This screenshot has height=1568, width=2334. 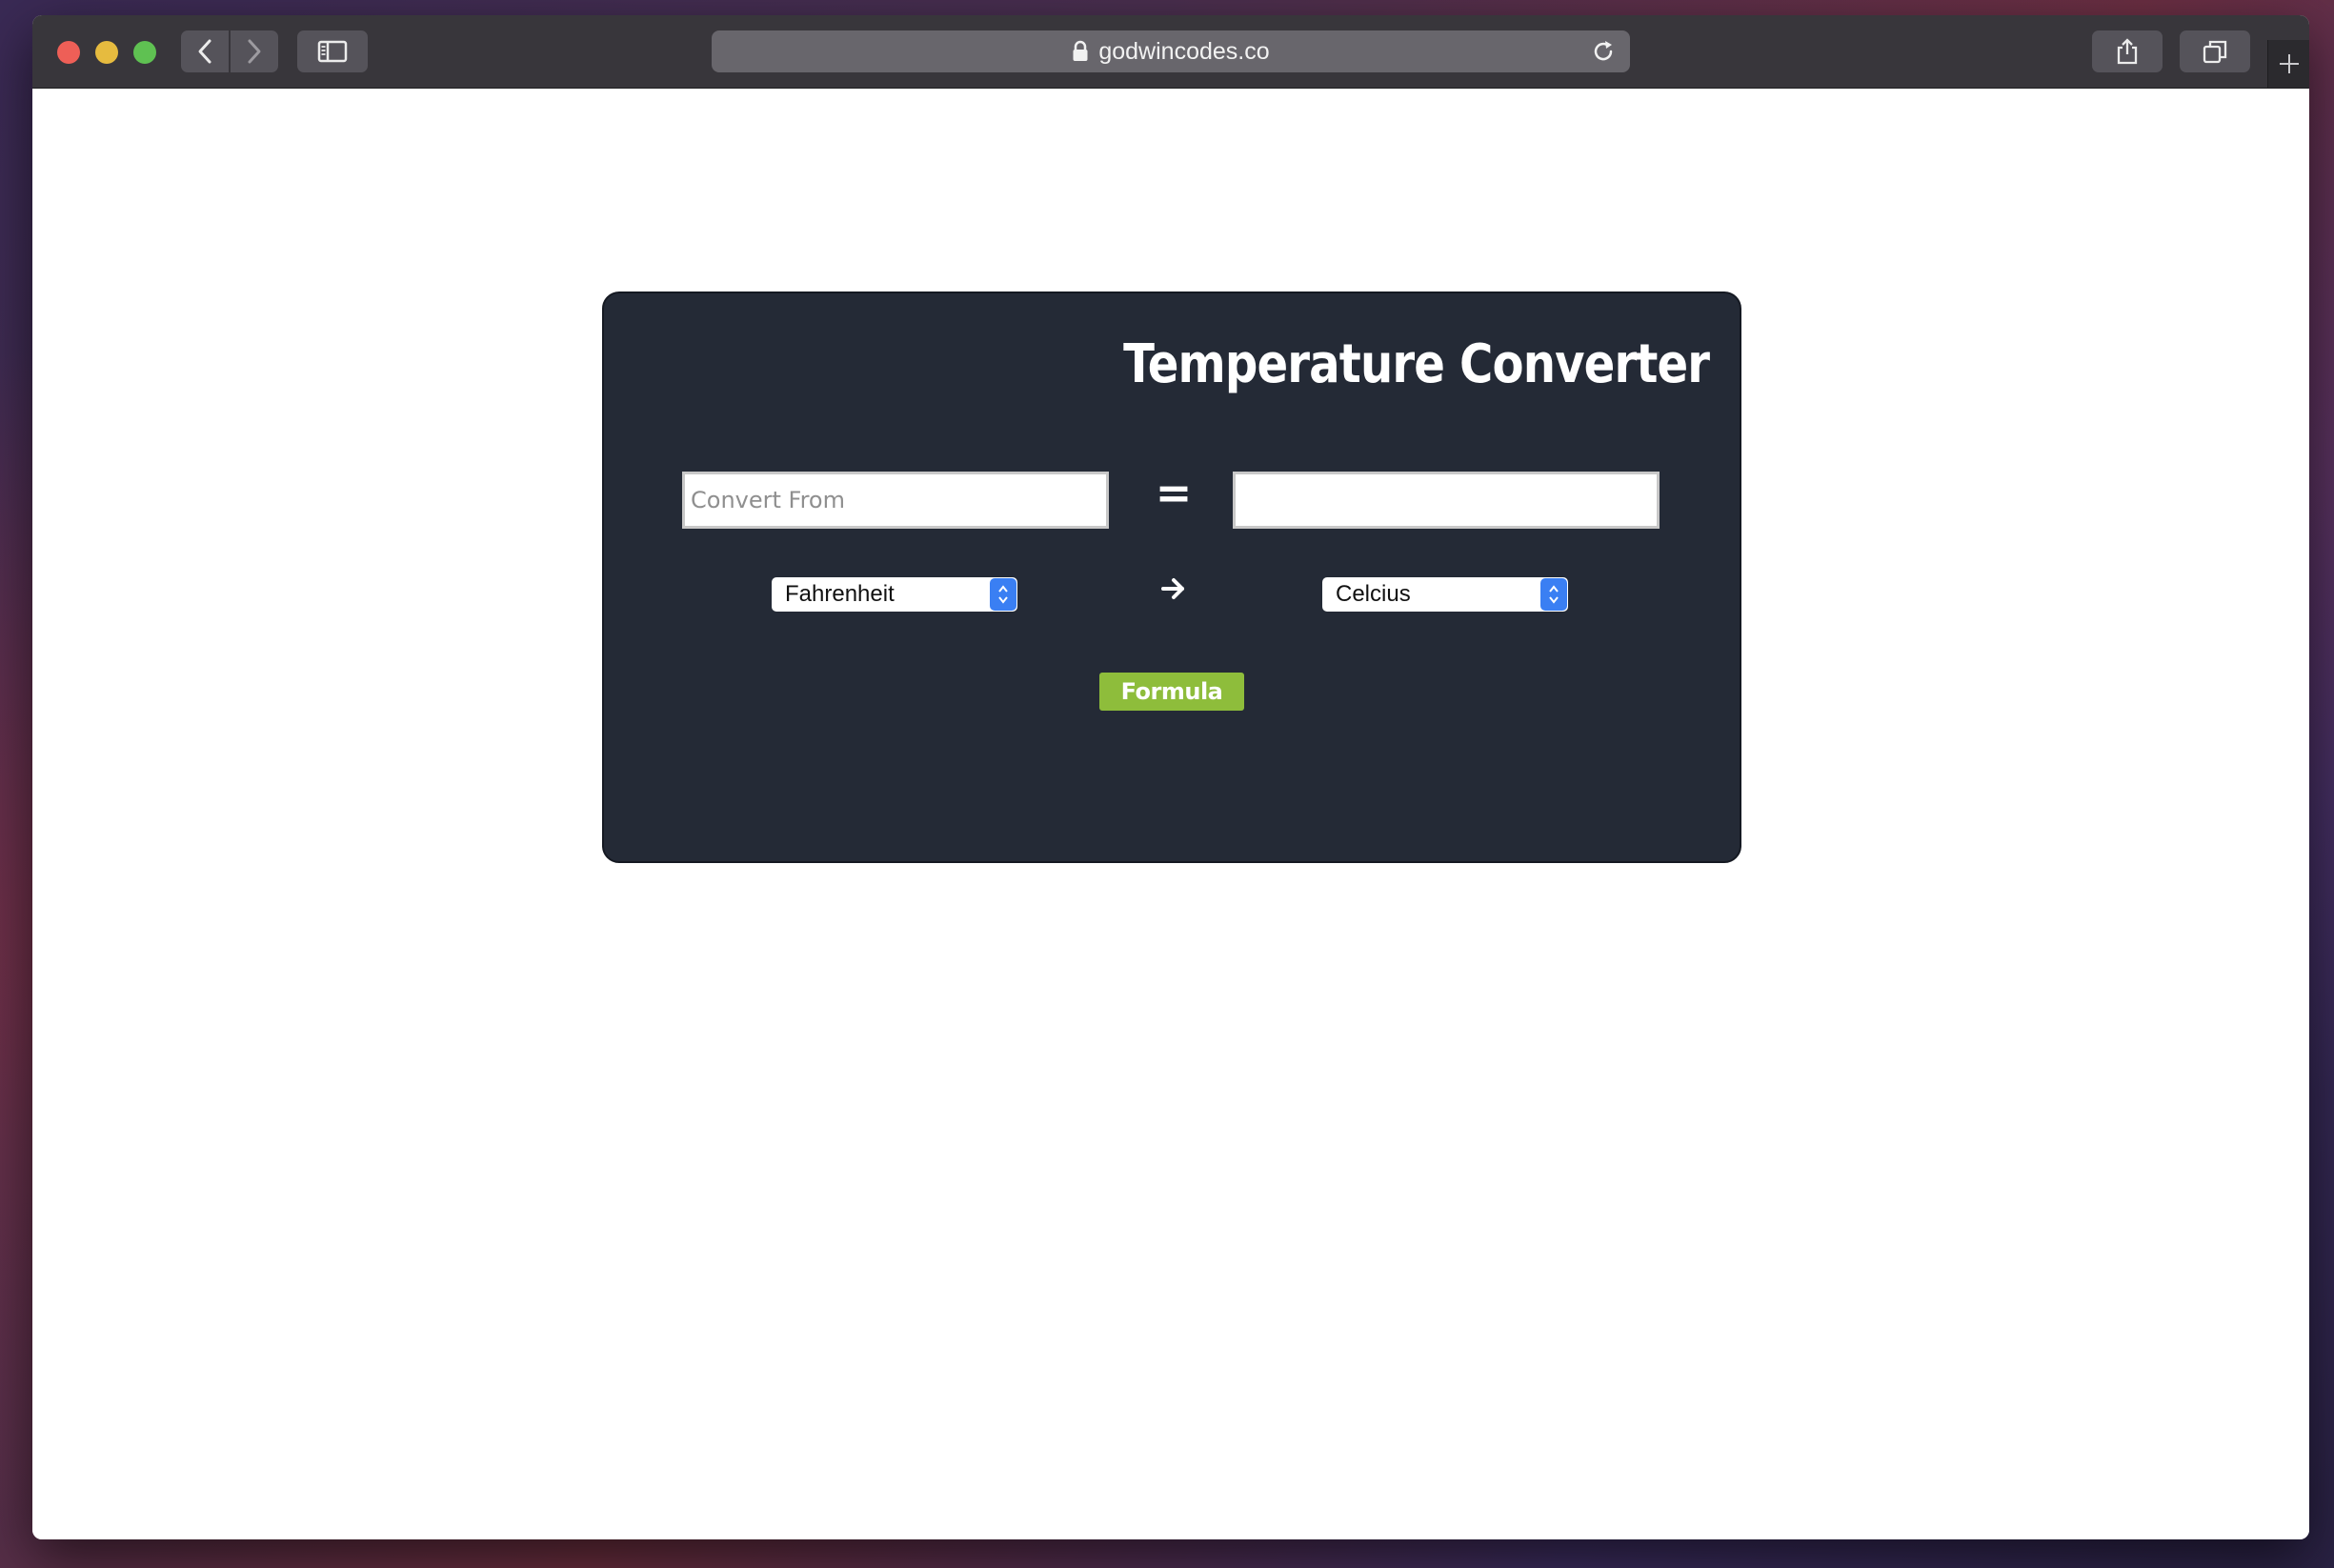 I want to click on arrow-right-icon, so click(x=1174, y=591).